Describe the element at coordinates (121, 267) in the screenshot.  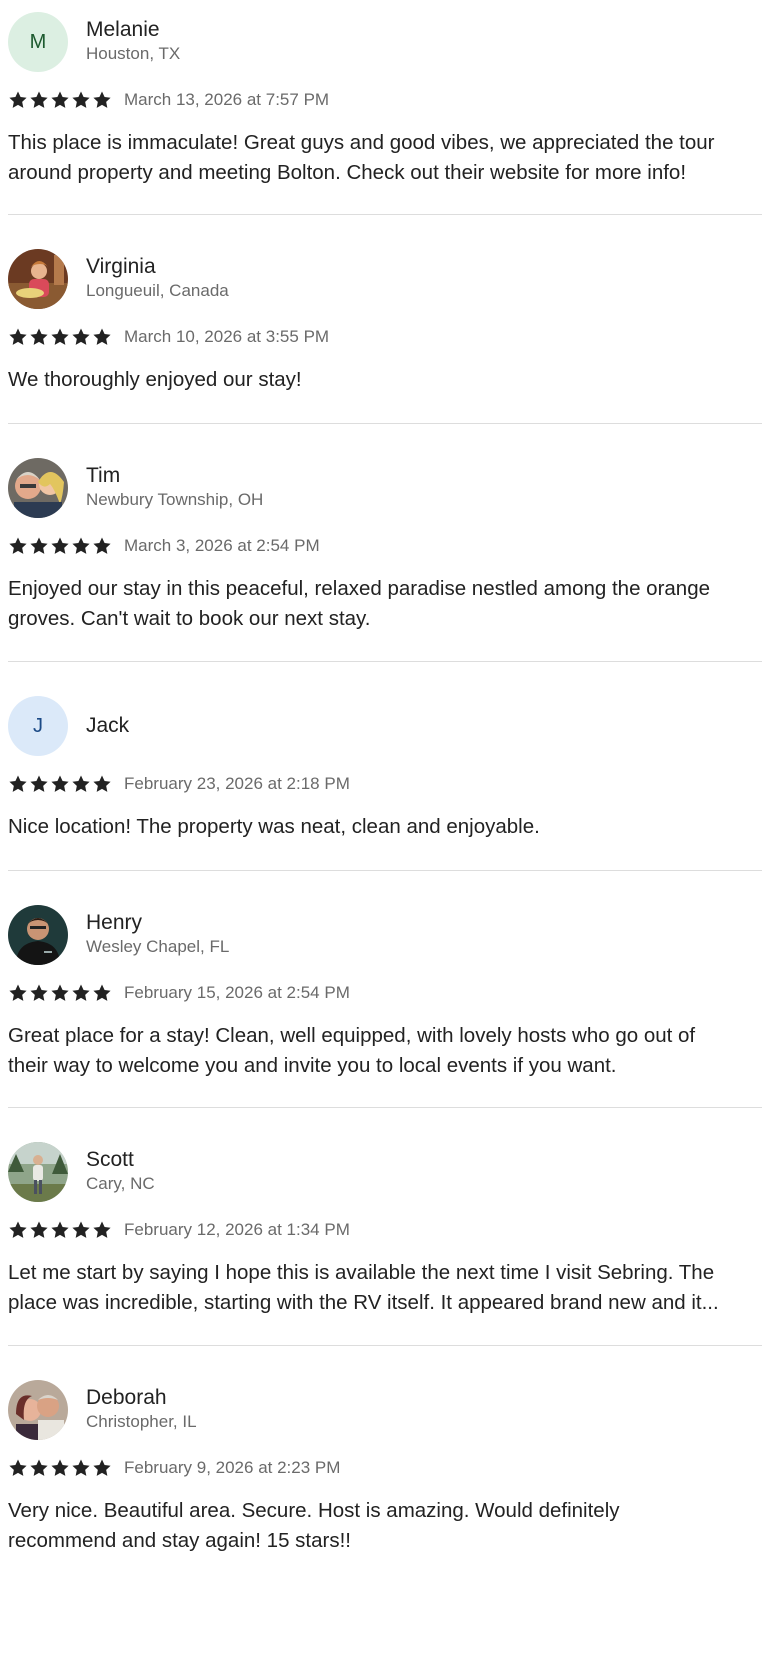
I see `reviewer-name: Virginia` at that location.